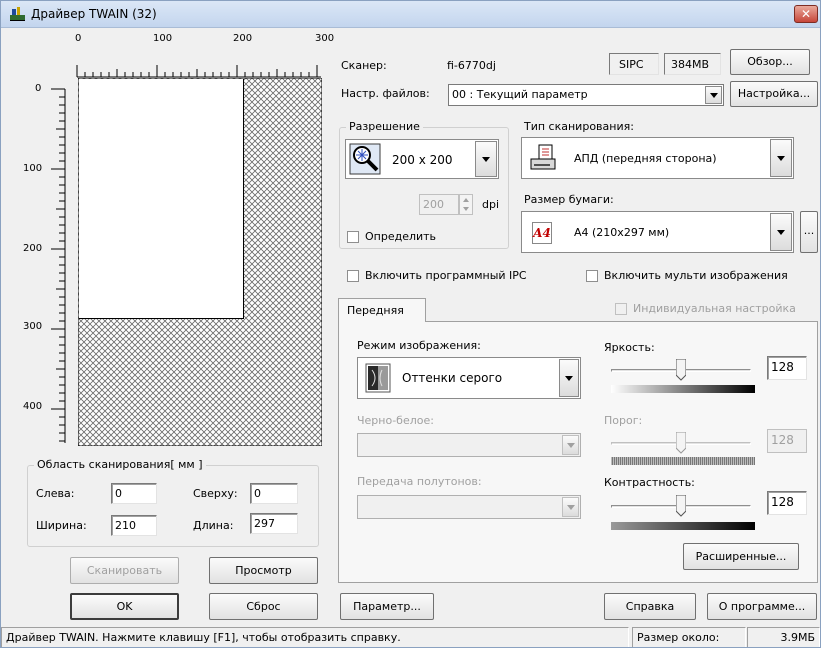  I want to click on threshold-label: Порог:, so click(623, 420).